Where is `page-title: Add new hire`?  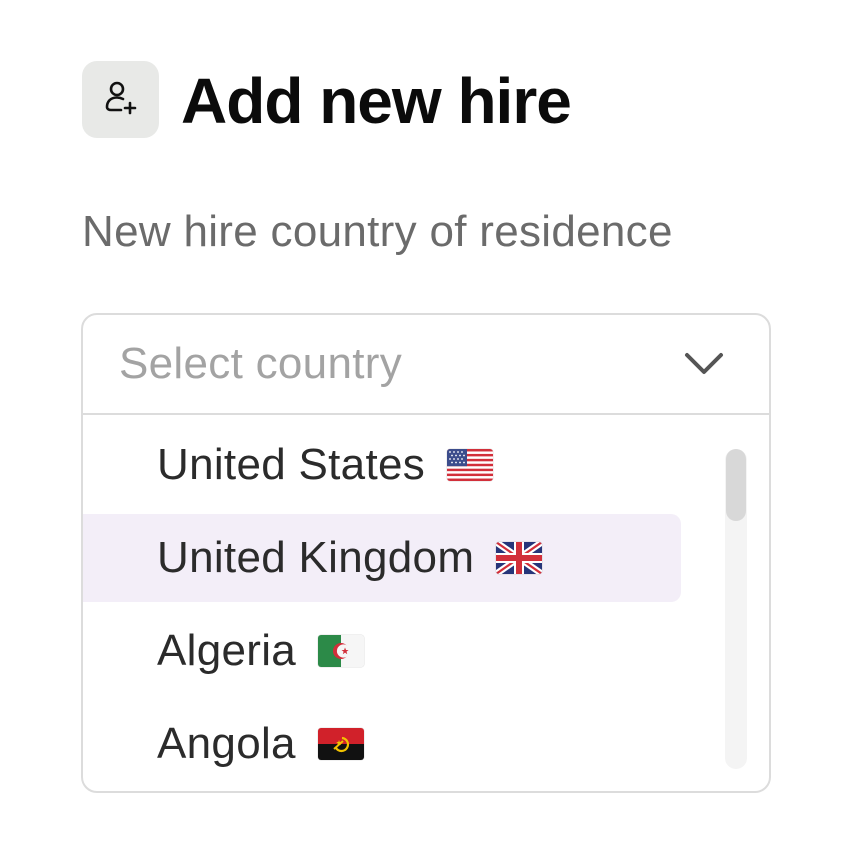 page-title: Add new hire is located at coordinates (376, 101).